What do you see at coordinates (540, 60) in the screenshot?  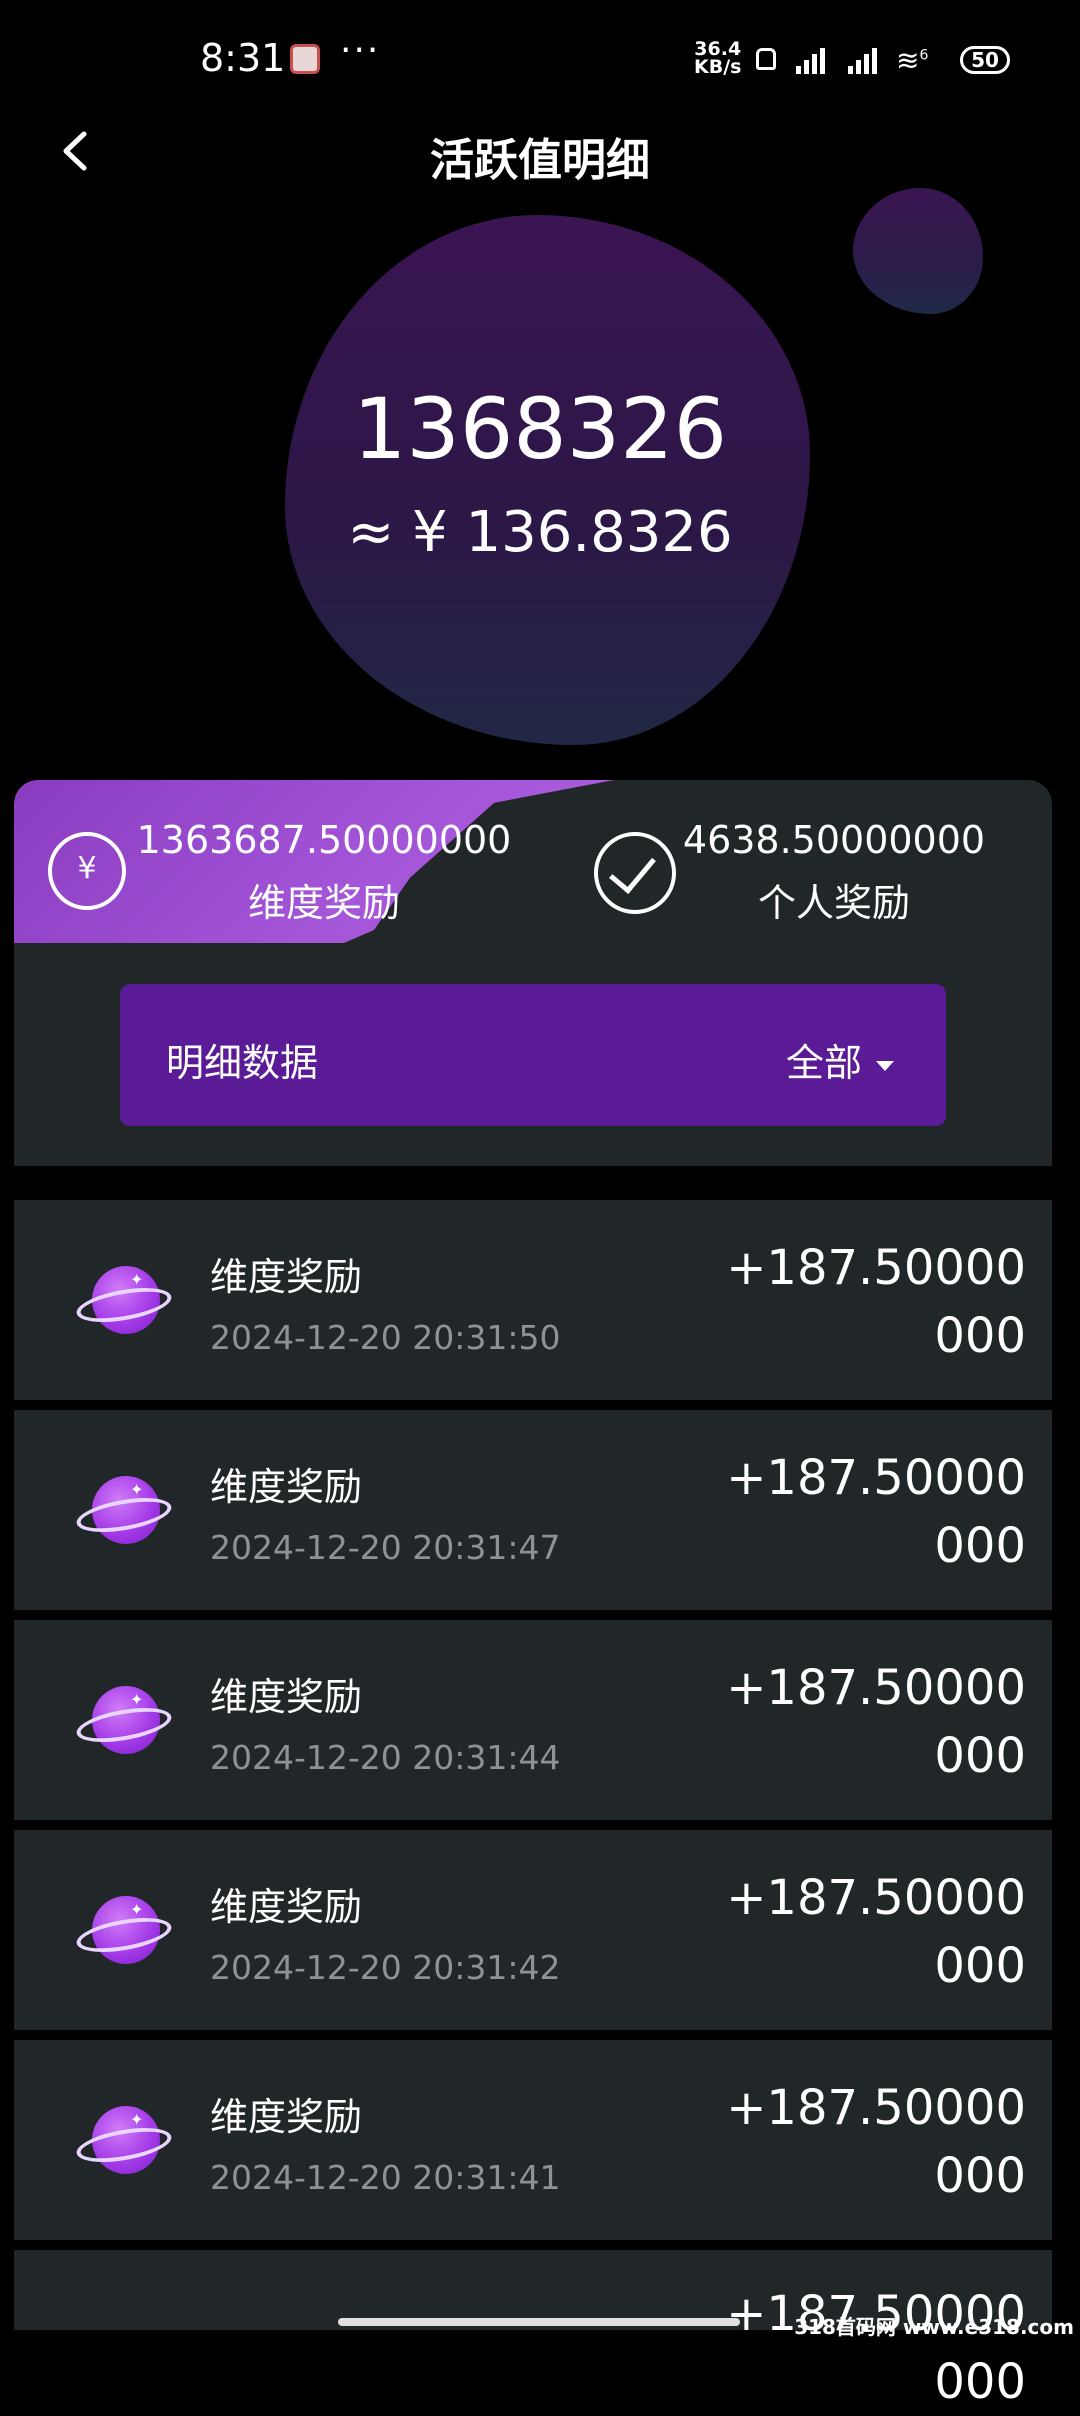 I see `status-bar: 8:31 ··· 36.4 KB/s ≋6 50` at bounding box center [540, 60].